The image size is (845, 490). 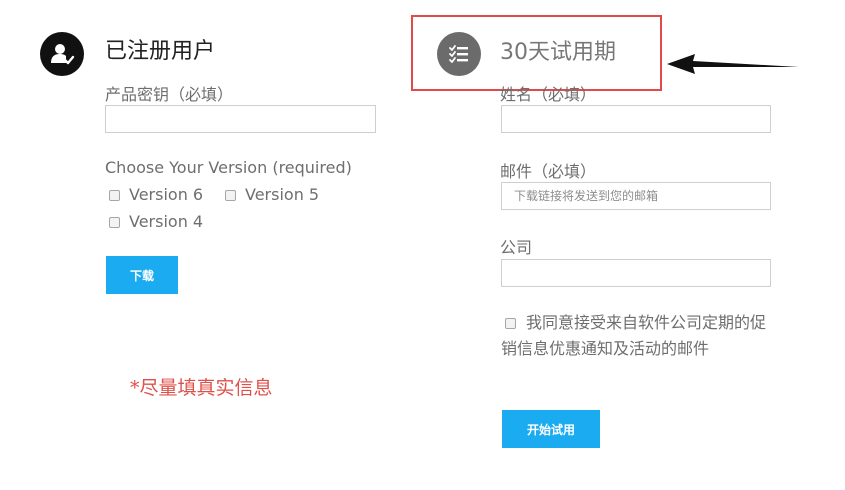 I want to click on product-key-label: 产品密钥（必填）, so click(x=169, y=94).